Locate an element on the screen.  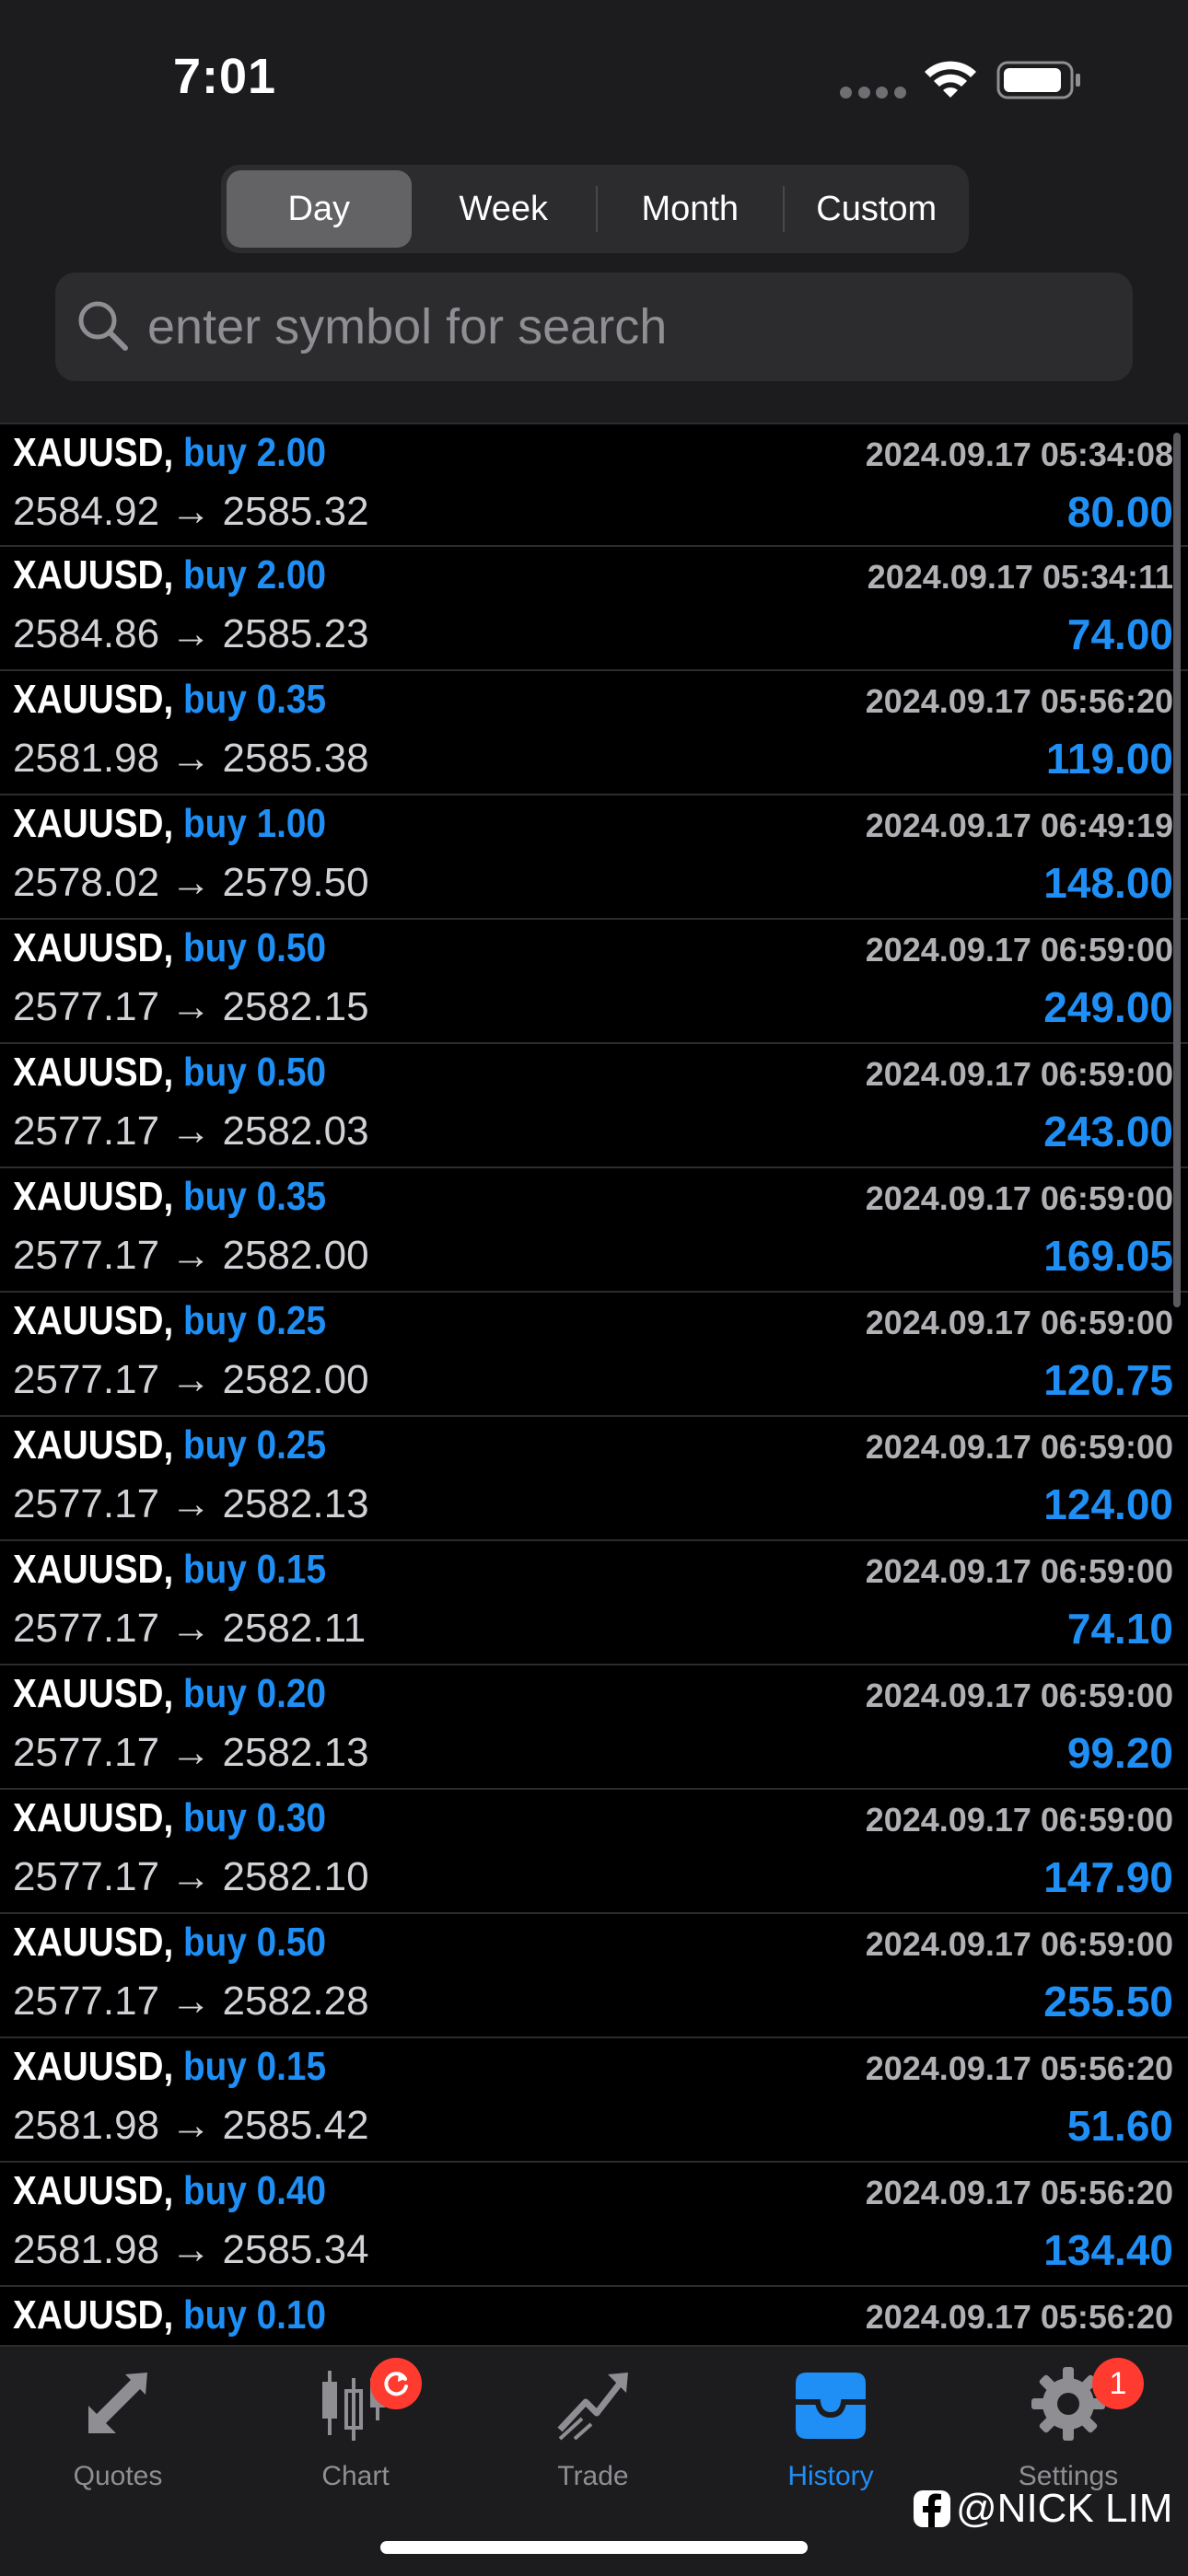
tab-day: Day is located at coordinates (319, 209).